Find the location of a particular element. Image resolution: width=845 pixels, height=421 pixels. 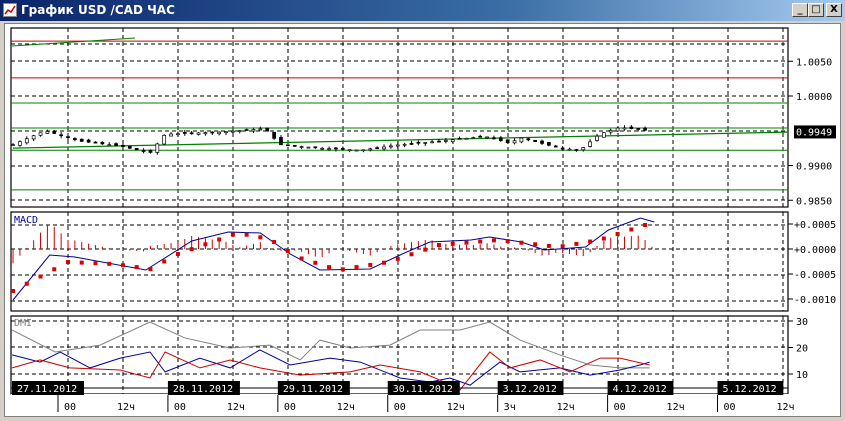

macd-axis-label: -0.0005 is located at coordinates (815, 275).